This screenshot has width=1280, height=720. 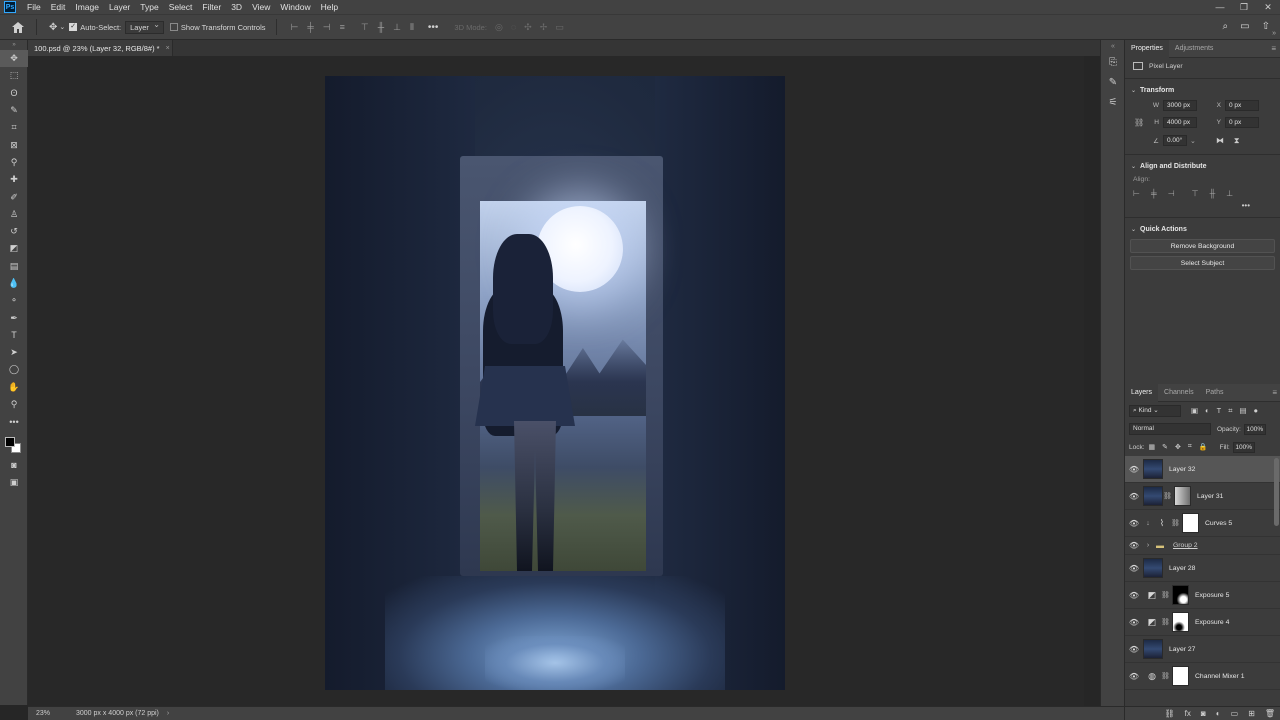 What do you see at coordinates (14, 404) in the screenshot?
I see `zoom-tool-icon: ⚲` at bounding box center [14, 404].